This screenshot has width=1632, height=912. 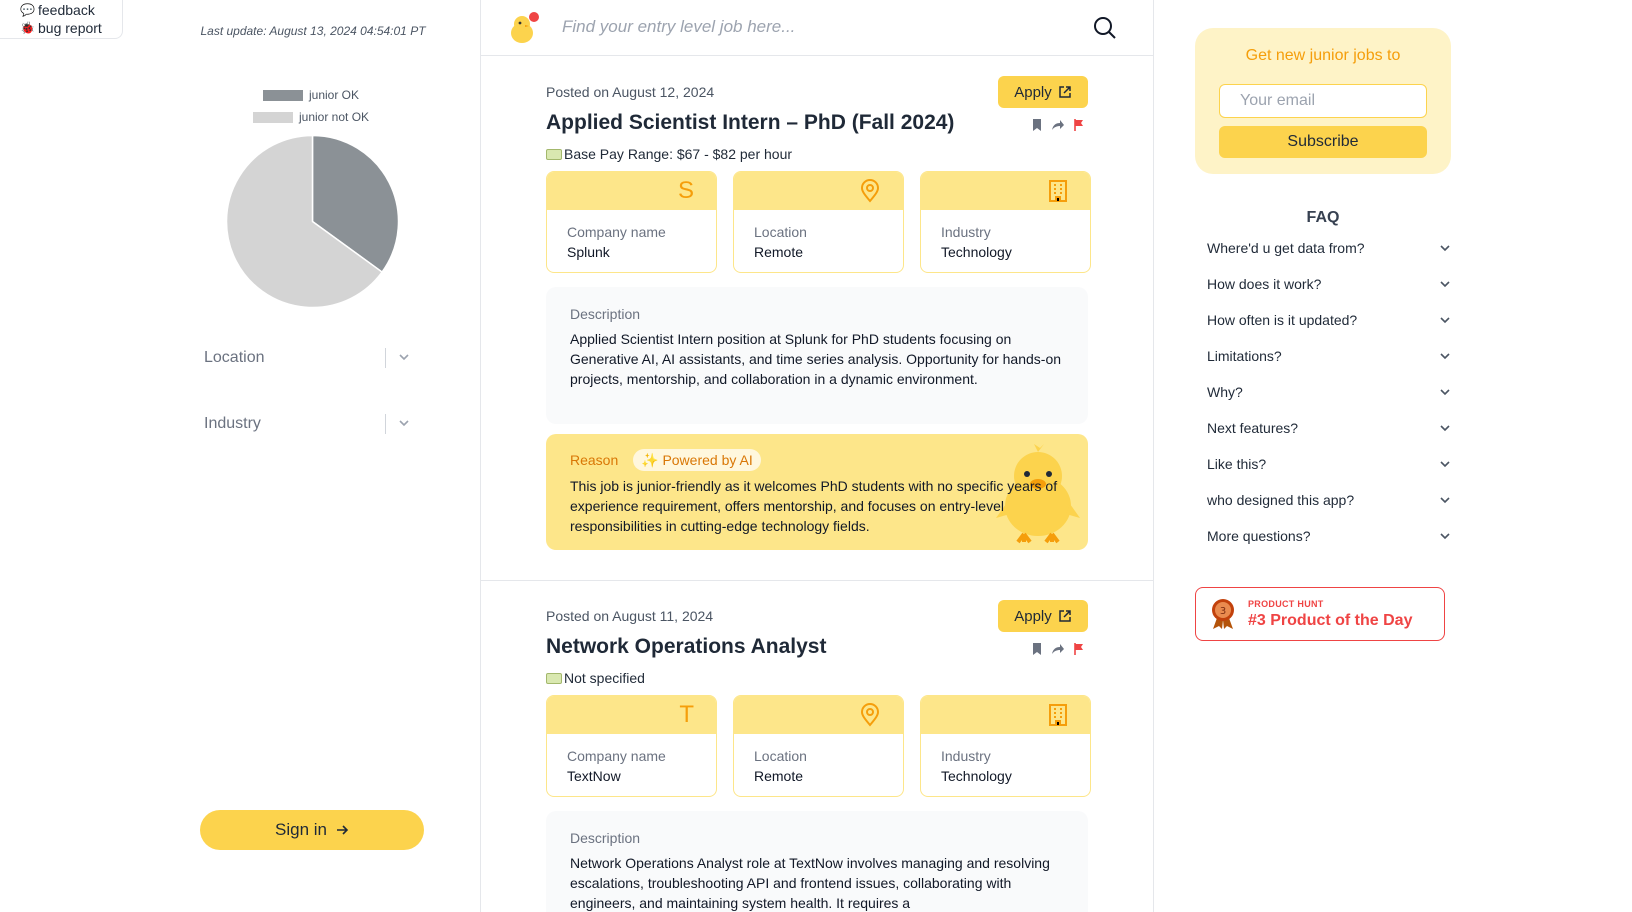 What do you see at coordinates (594, 460) in the screenshot?
I see `reason-label: Reason` at bounding box center [594, 460].